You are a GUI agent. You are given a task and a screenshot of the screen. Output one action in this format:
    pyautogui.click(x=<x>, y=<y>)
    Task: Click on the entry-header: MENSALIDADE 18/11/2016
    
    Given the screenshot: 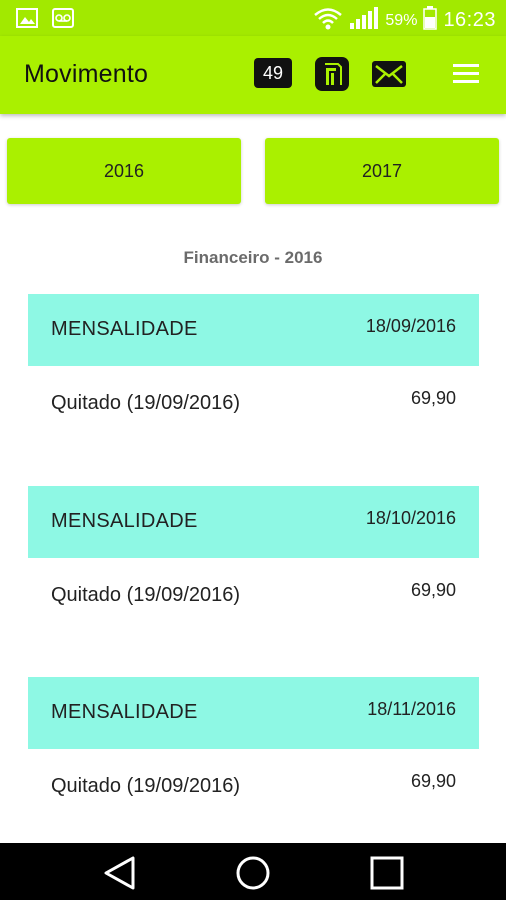 What is the action you would take?
    pyautogui.click(x=253, y=713)
    